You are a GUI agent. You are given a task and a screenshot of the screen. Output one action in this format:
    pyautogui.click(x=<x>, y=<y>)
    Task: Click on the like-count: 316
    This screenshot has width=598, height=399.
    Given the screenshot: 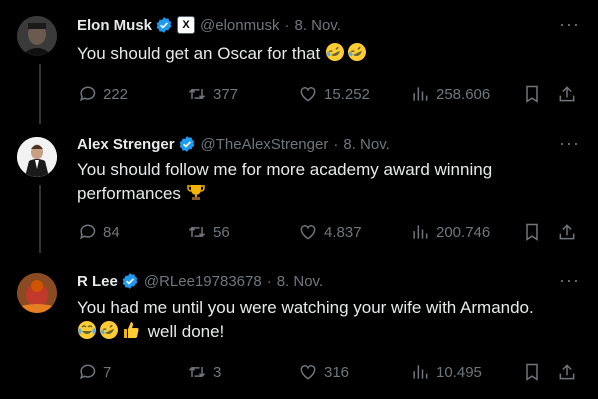 What is the action you would take?
    pyautogui.click(x=337, y=372)
    